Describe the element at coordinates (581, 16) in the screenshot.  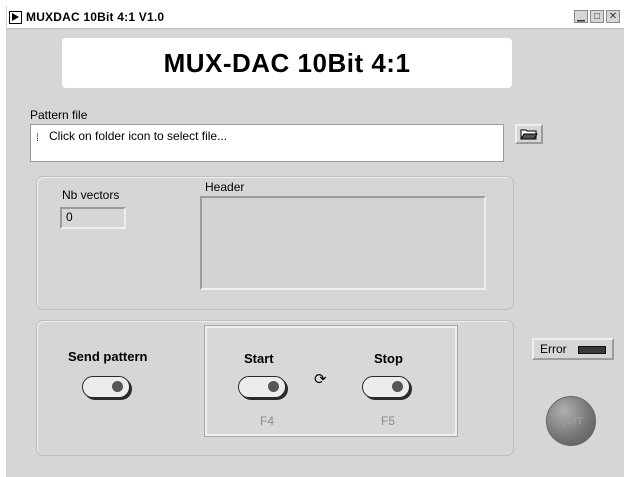
I see `minimize-button: ▁` at that location.